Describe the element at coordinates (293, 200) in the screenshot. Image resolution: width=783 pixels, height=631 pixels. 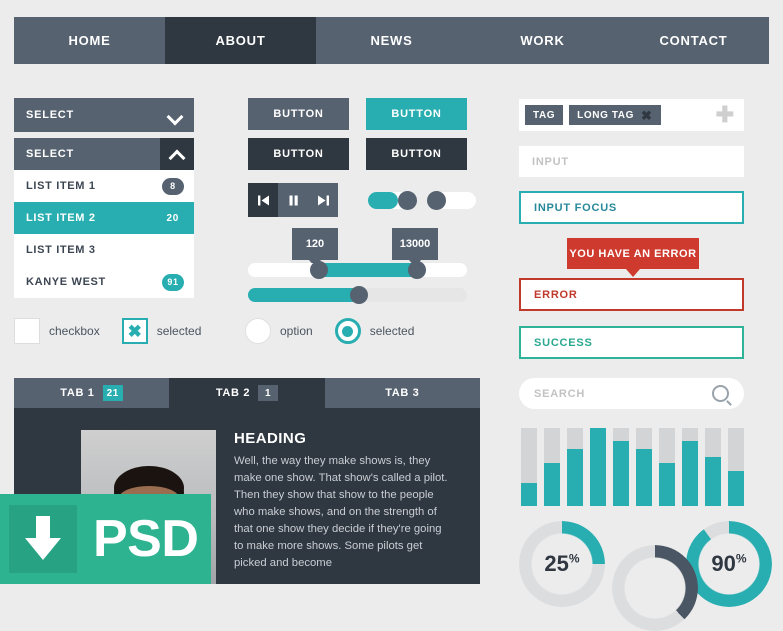
I see `pause-icon` at that location.